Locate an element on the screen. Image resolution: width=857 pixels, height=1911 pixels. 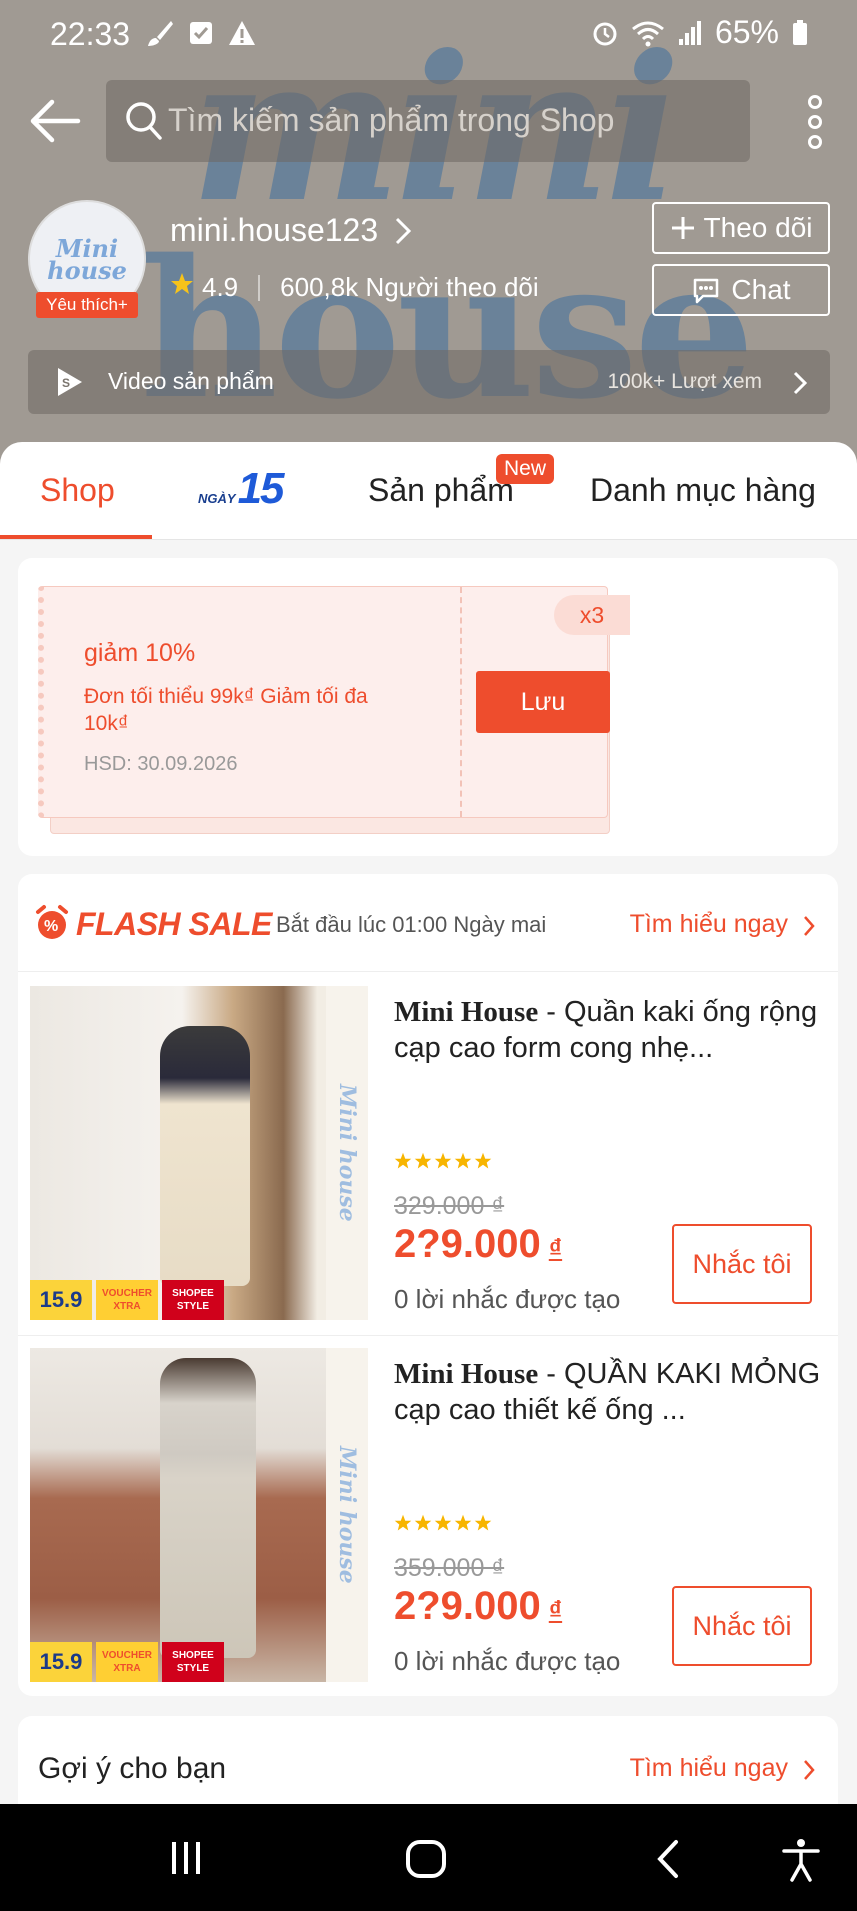
svg-text: S is located at coordinates (66, 383).